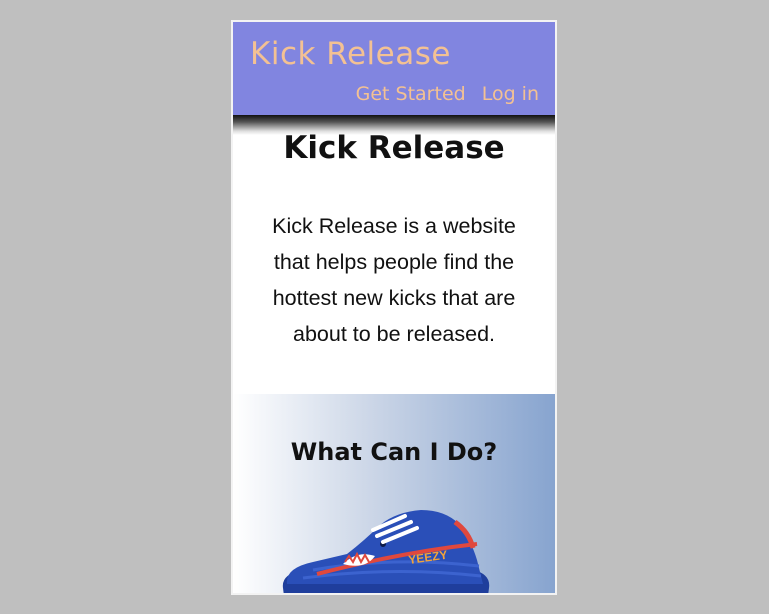  What do you see at coordinates (394, 452) in the screenshot?
I see `feature-title: What Can I Do?` at bounding box center [394, 452].